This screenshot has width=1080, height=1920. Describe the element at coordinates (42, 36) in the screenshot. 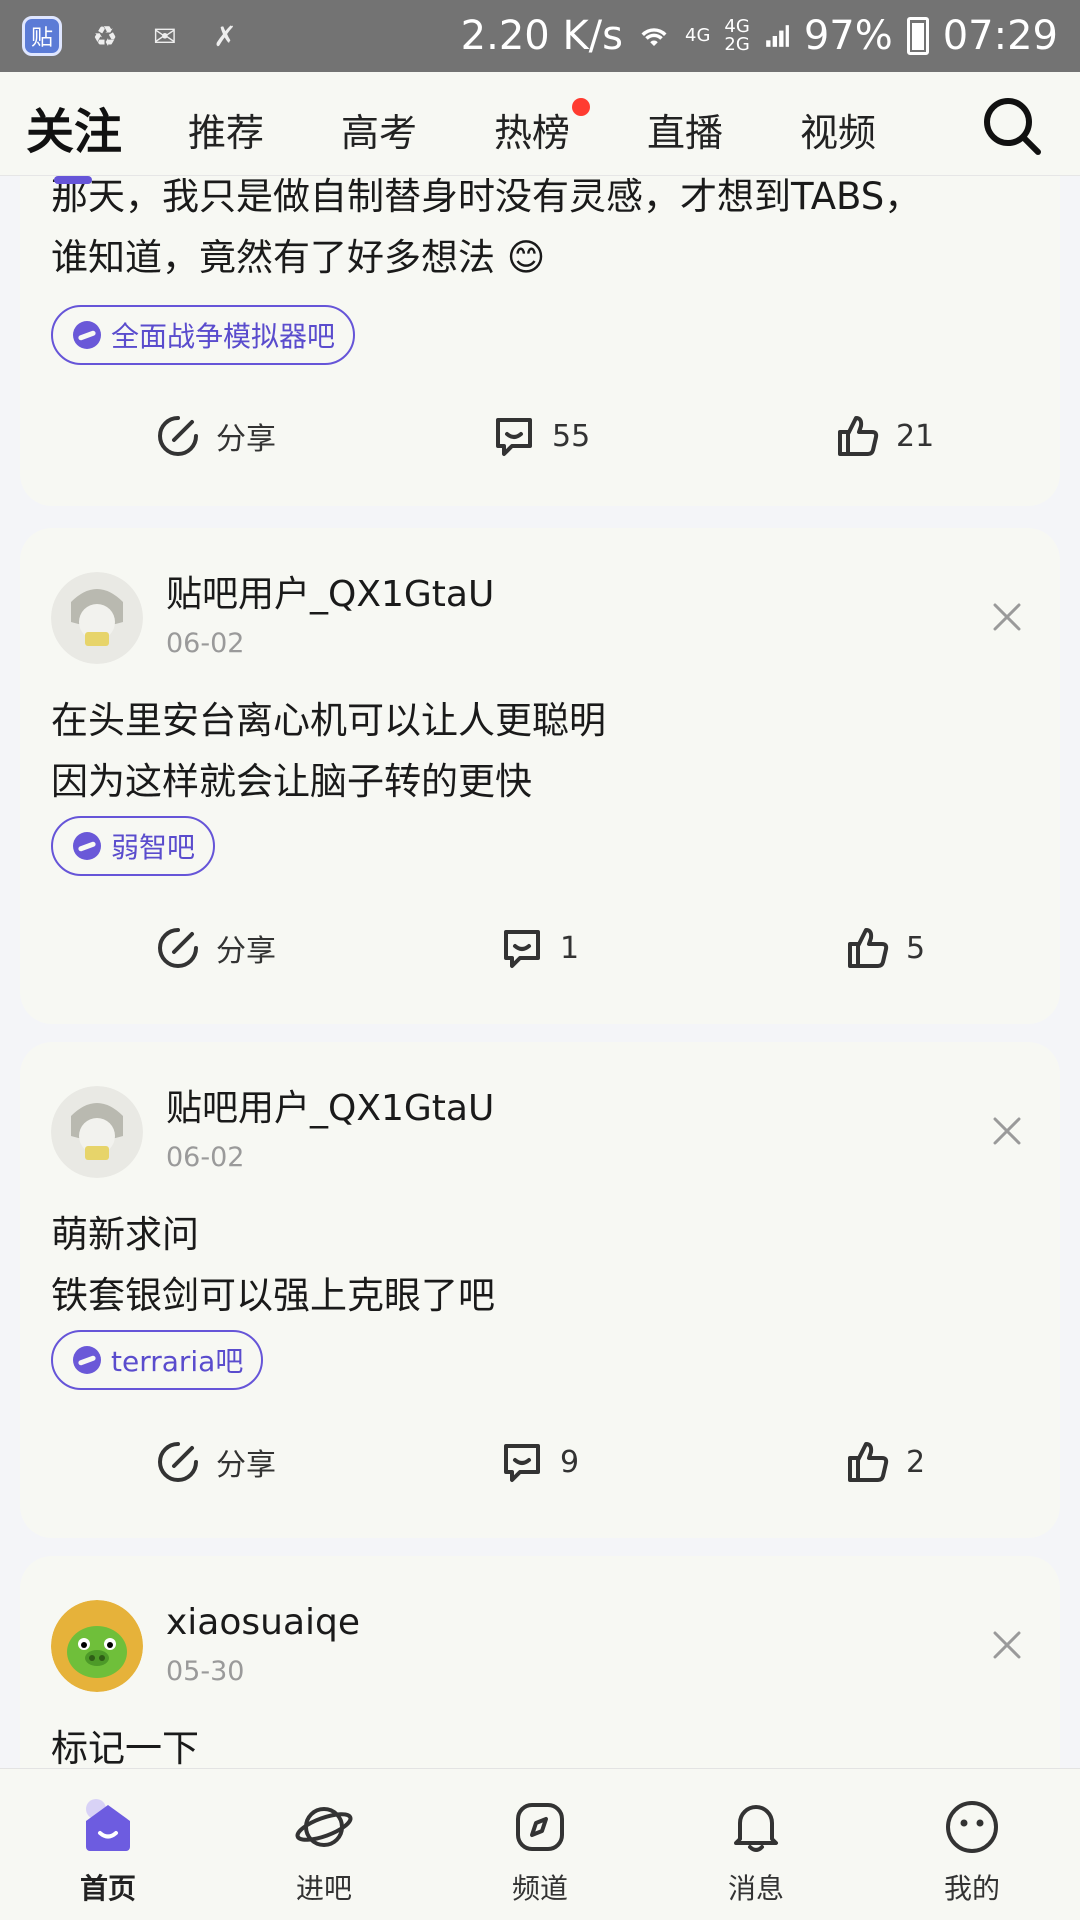

I see `tieba-app-icon: 贴` at that location.